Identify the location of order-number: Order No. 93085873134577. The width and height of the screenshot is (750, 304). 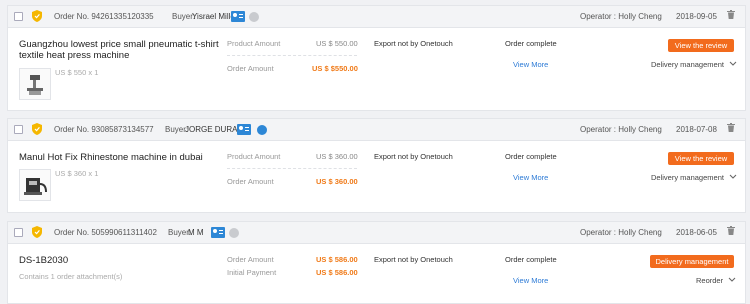
(104, 129).